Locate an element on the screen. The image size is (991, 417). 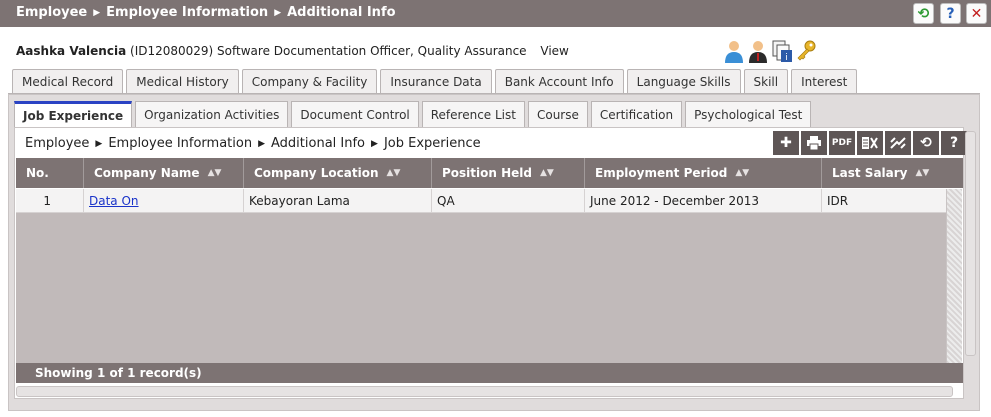
horizontal-scrollbar is located at coordinates (484, 391).